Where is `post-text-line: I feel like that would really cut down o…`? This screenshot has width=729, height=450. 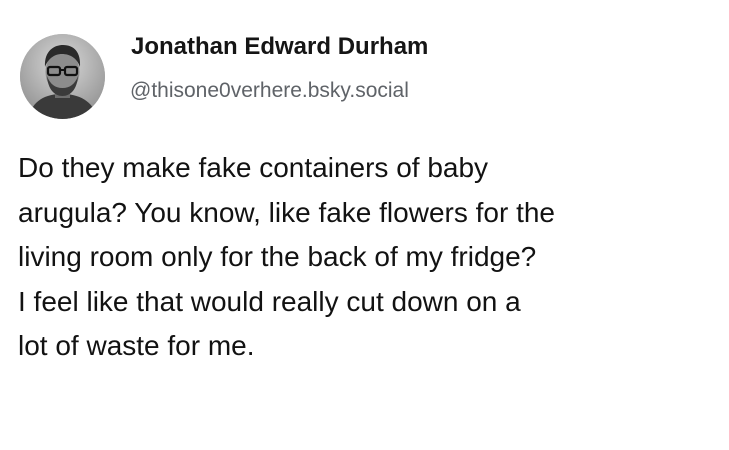
post-text-line: I feel like that would really cut down o… is located at coordinates (269, 301).